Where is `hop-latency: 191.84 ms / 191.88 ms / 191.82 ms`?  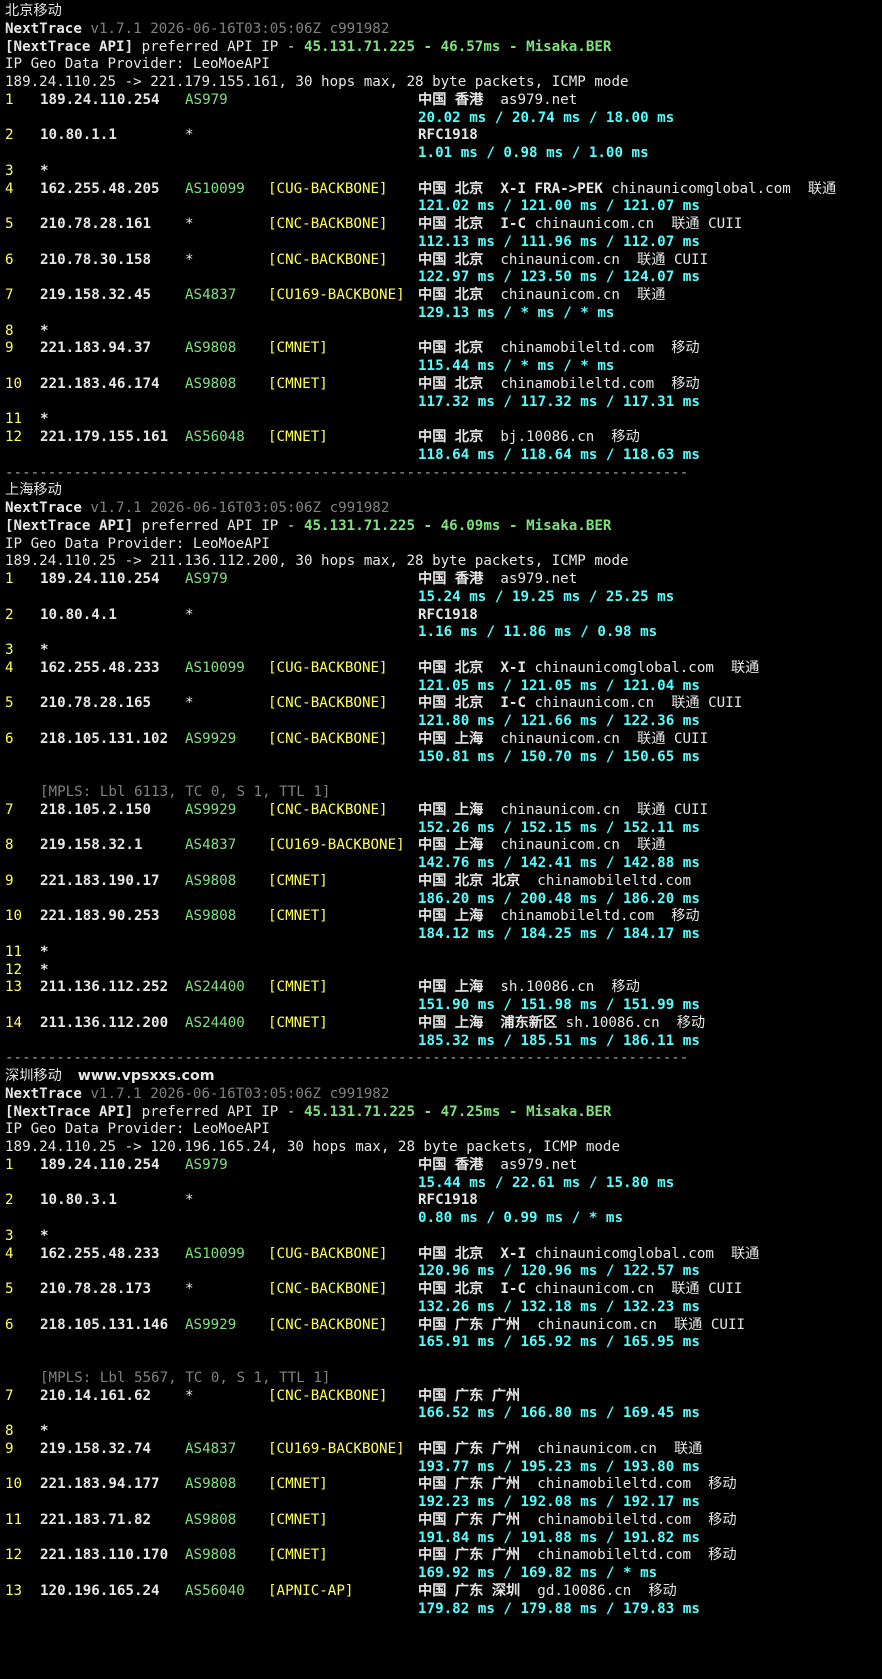 hop-latency: 191.84 ms / 191.88 ms / 191.82 ms is located at coordinates (559, 1537).